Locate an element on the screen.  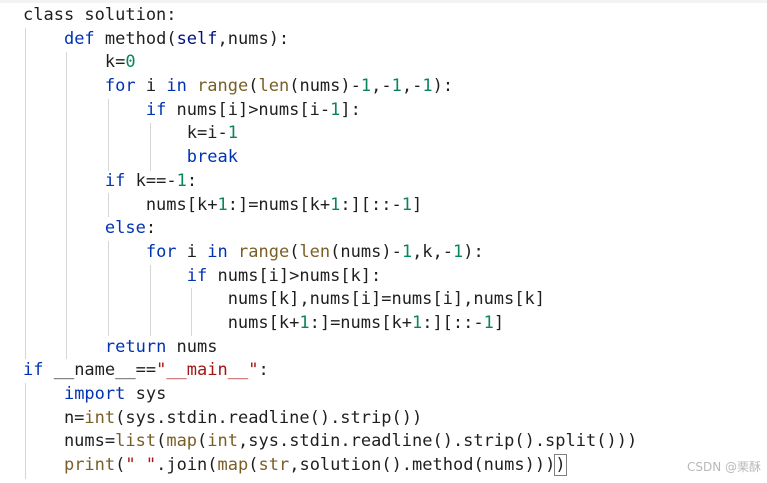
code-line-8: if k==-1: is located at coordinates (330, 182).